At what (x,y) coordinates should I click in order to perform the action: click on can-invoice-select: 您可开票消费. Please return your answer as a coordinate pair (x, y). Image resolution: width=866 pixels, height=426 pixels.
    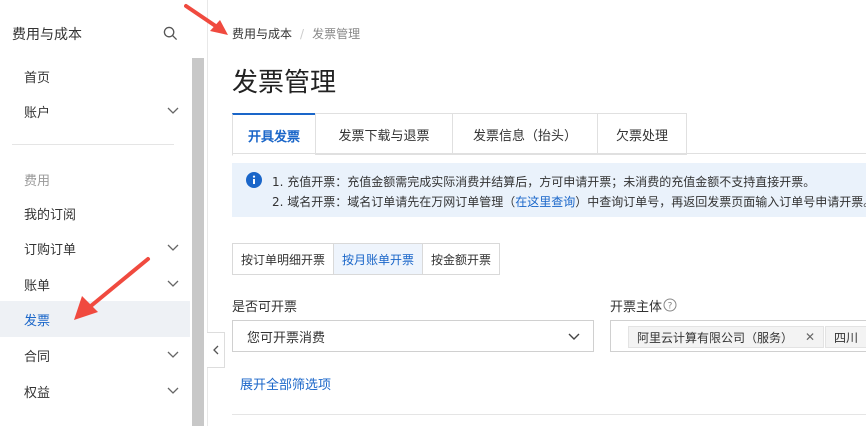
    Looking at the image, I should click on (413, 336).